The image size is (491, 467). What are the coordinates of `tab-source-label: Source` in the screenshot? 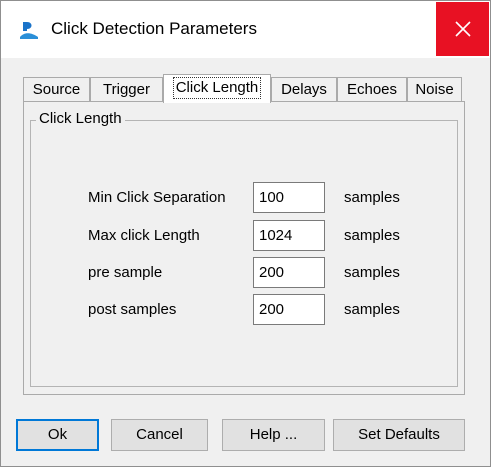 It's located at (56, 89).